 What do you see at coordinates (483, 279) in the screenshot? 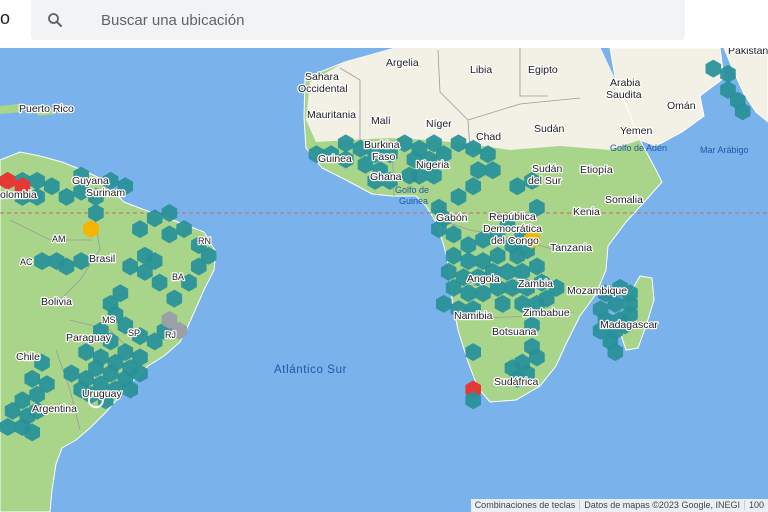
I see `label-angola: Angola` at bounding box center [483, 279].